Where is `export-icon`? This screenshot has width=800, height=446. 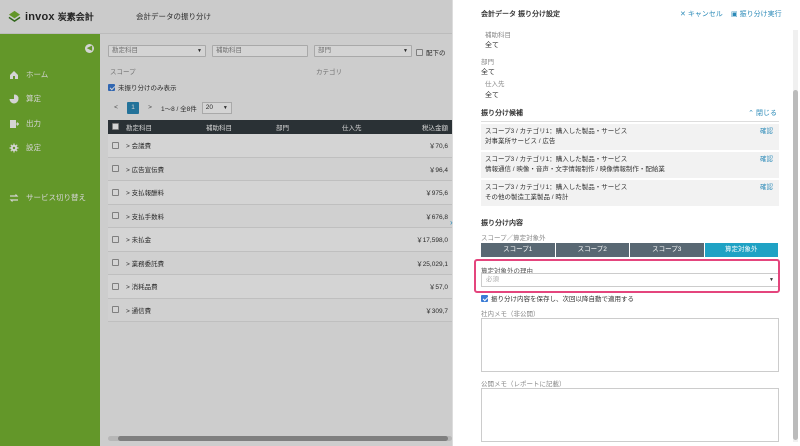
export-icon is located at coordinates (13, 123).